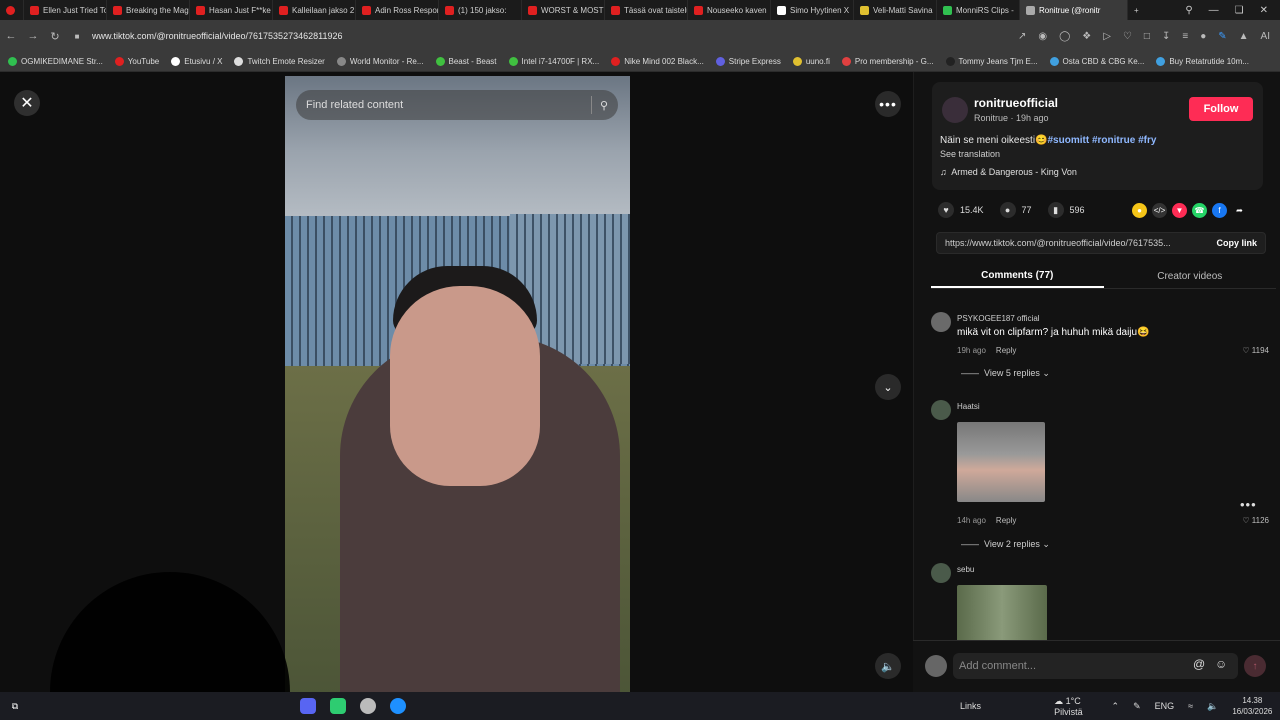 Image resolution: width=1280 pixels, height=720 pixels. Describe the element at coordinates (1166, 36) in the screenshot. I see `download-icon: ↧` at that location.